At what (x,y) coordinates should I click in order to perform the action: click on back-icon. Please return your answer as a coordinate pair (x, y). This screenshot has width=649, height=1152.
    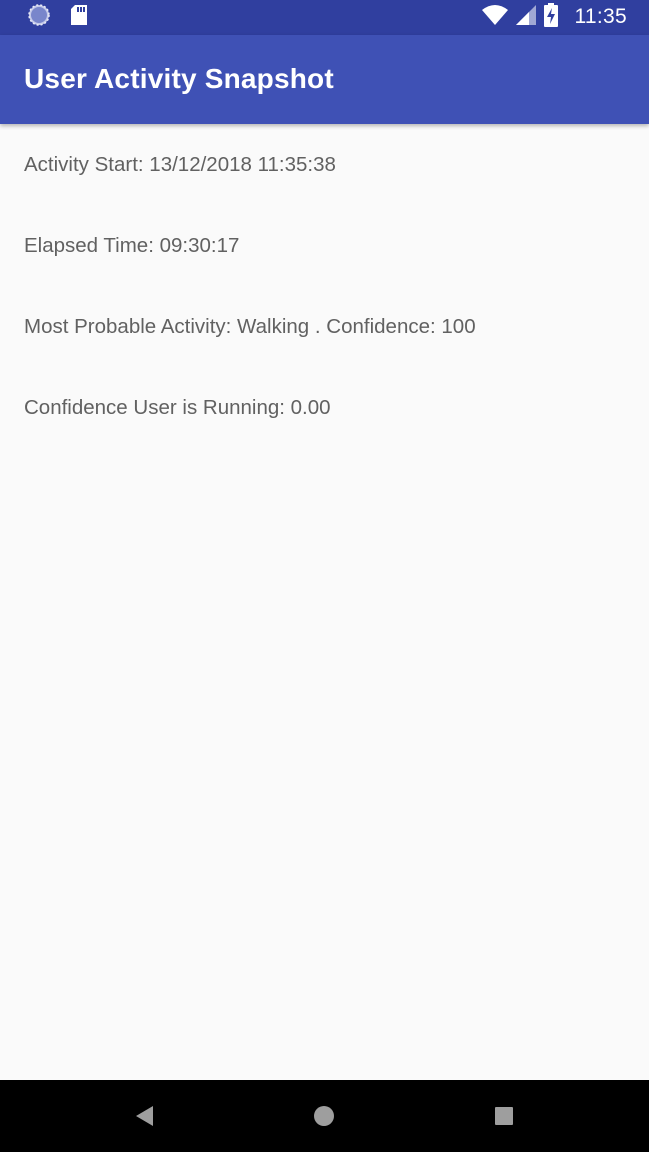
    Looking at the image, I should click on (144, 1116).